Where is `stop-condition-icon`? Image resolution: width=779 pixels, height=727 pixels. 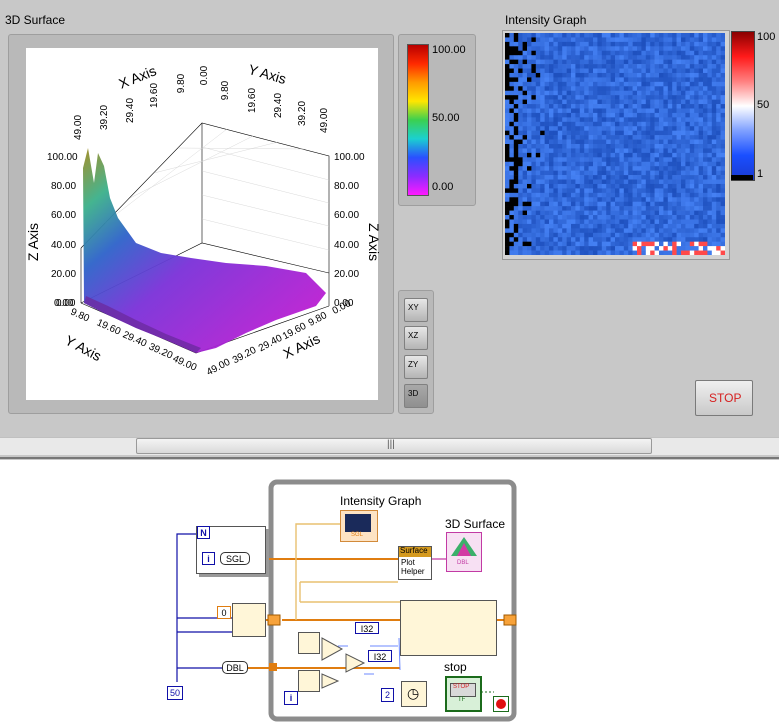
stop-condition-icon is located at coordinates (501, 704).